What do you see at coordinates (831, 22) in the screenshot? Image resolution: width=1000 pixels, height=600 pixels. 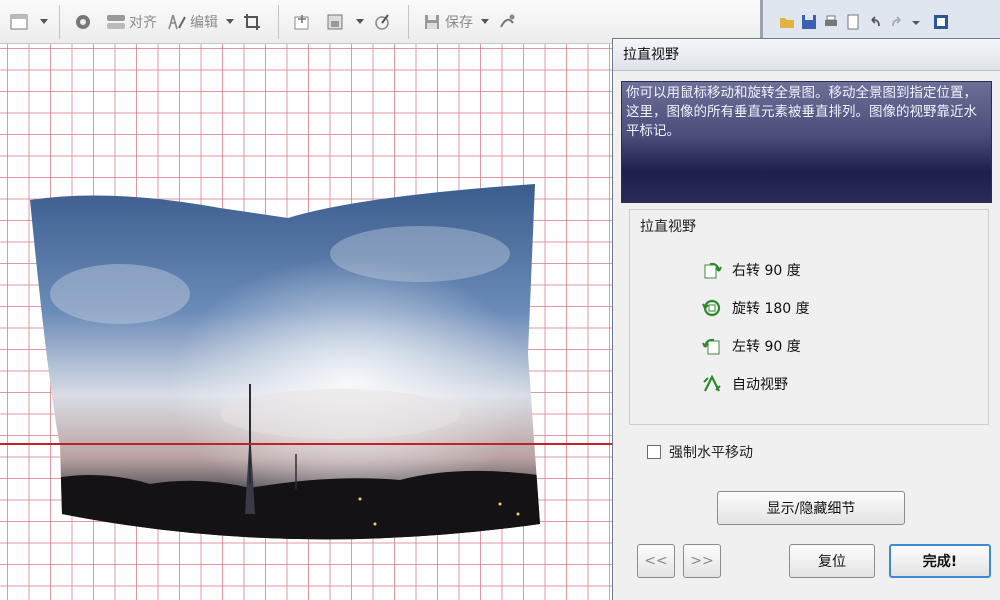 I see `print-icon` at bounding box center [831, 22].